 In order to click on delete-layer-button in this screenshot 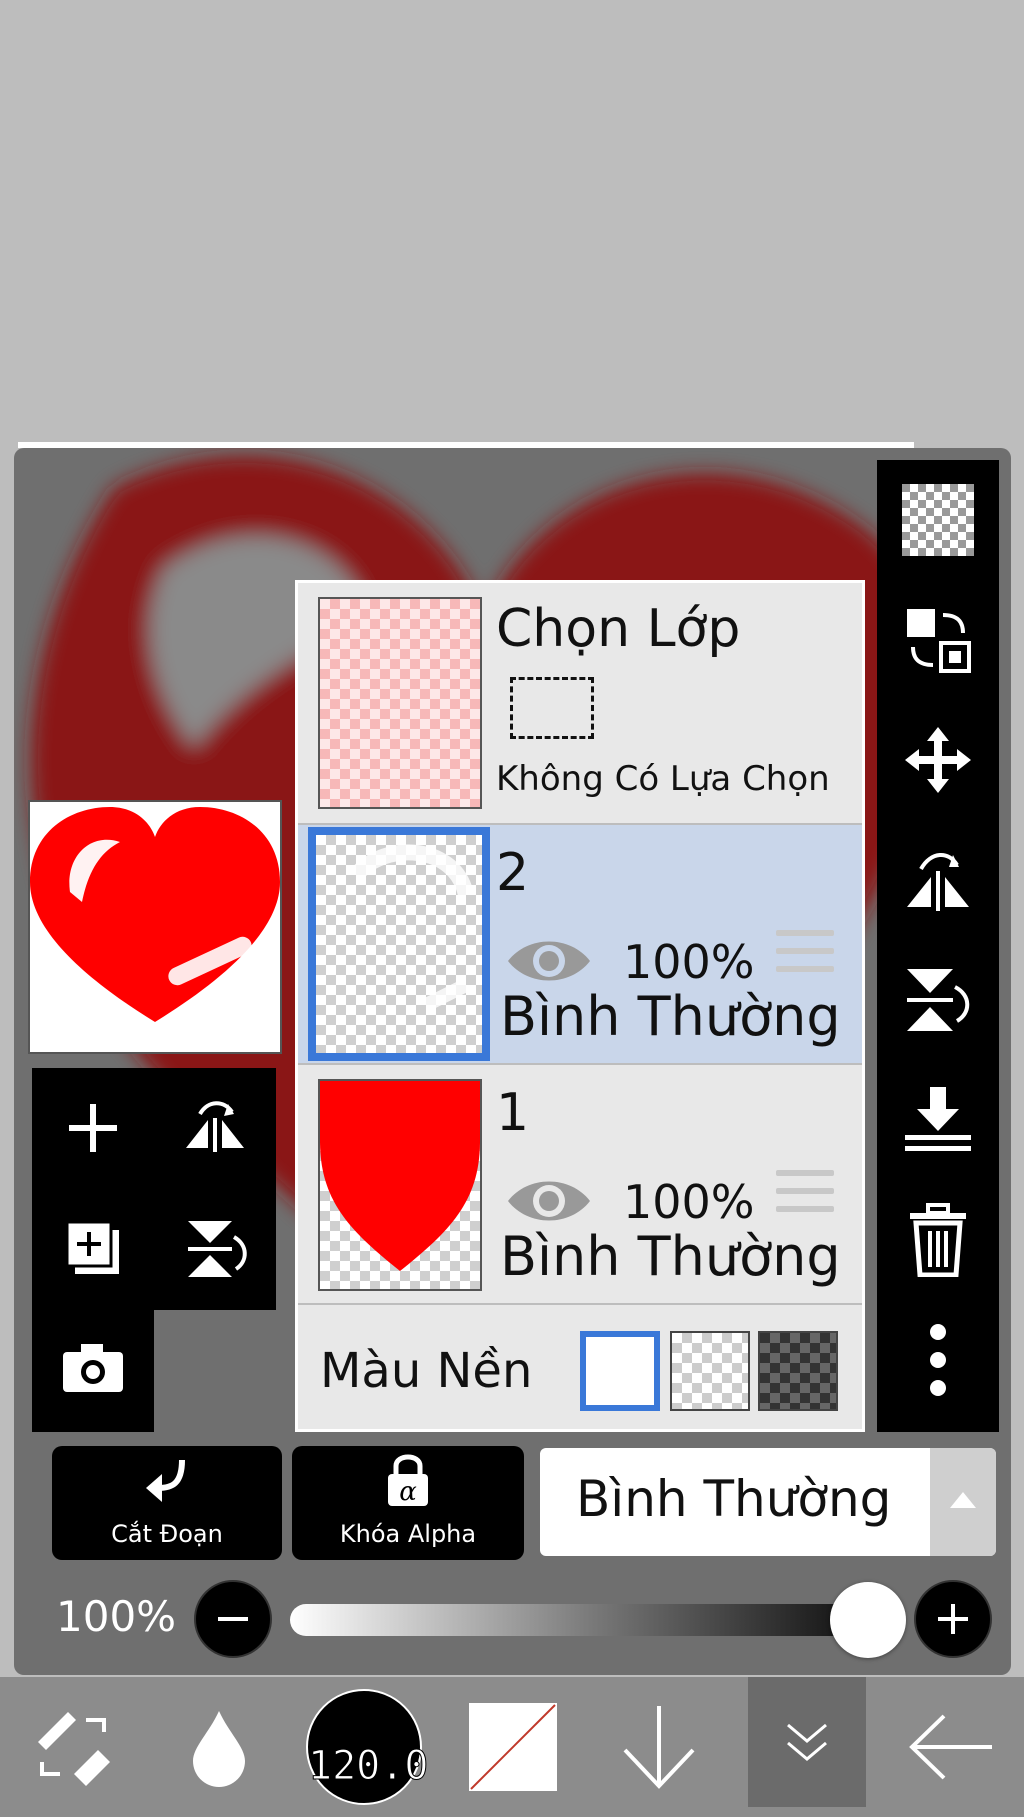, I will do `click(938, 1240)`.